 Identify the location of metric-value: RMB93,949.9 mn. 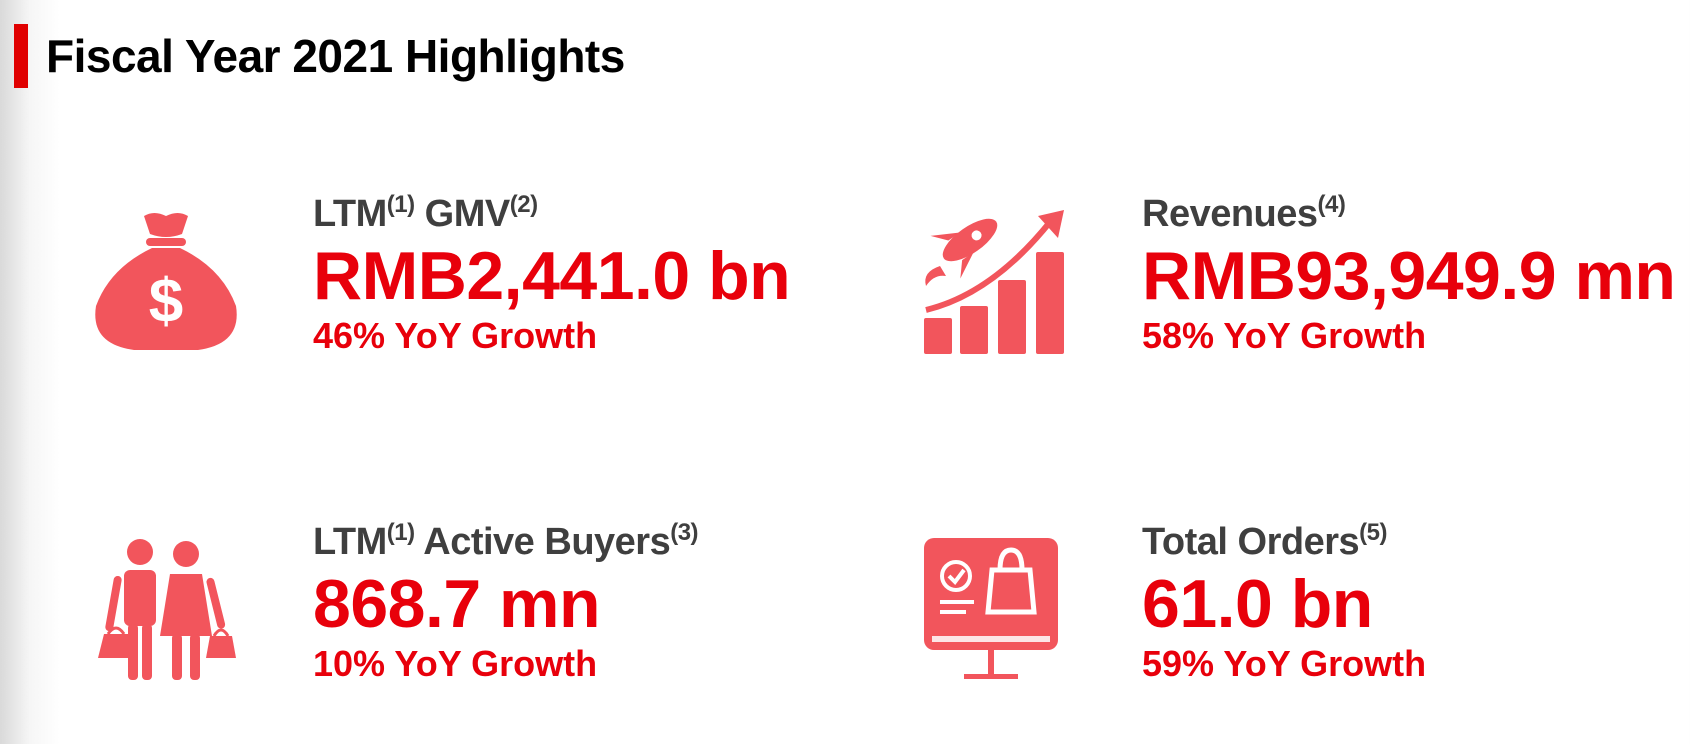
(1409, 276).